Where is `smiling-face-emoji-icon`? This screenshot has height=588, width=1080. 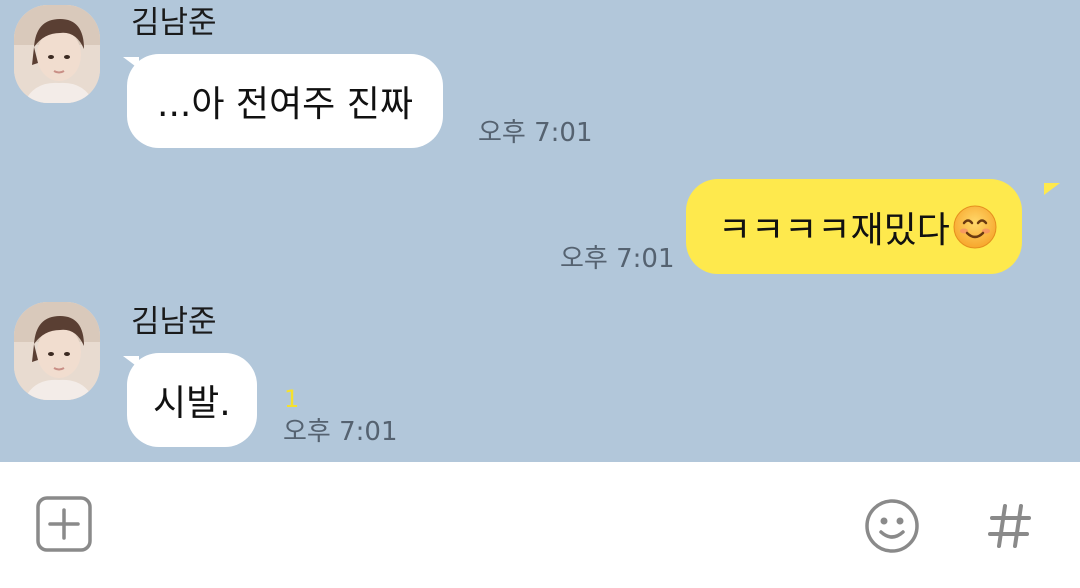
smiling-face-emoji-icon is located at coordinates (975, 226).